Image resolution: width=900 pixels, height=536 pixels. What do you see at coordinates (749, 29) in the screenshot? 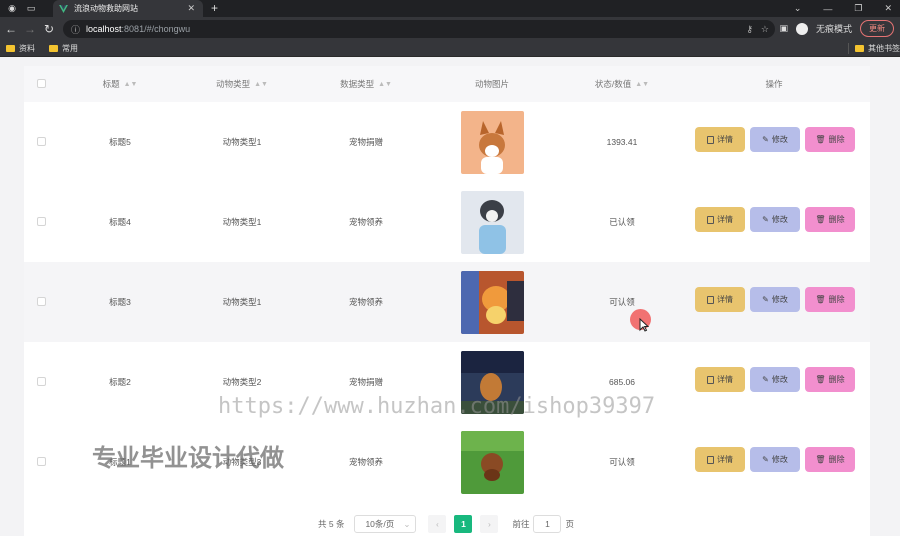
I see `key-icon: ⚷` at bounding box center [749, 29].